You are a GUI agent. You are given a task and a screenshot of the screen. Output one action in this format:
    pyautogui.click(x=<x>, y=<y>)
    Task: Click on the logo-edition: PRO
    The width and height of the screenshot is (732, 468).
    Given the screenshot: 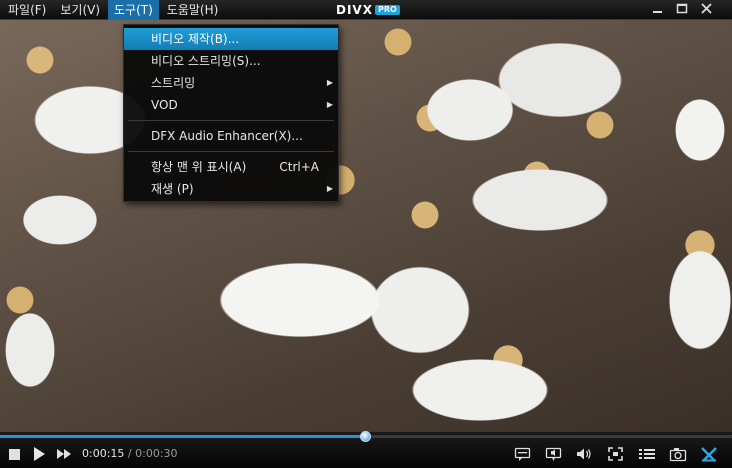 What is the action you would take?
    pyautogui.click(x=387, y=10)
    